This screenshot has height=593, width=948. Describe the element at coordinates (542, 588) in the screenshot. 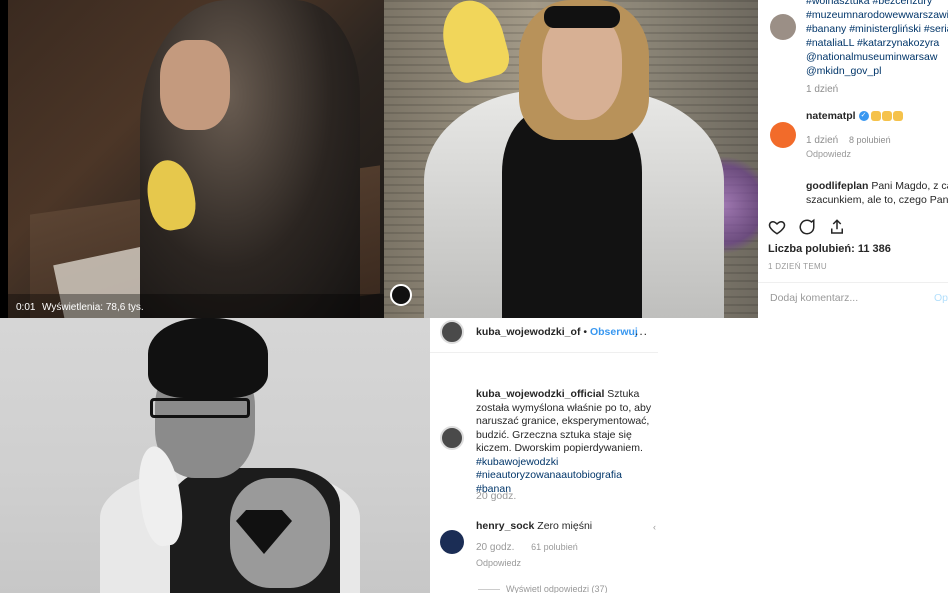

I see `view-replies-link: Wyświetl odpowiedzi (37)` at that location.